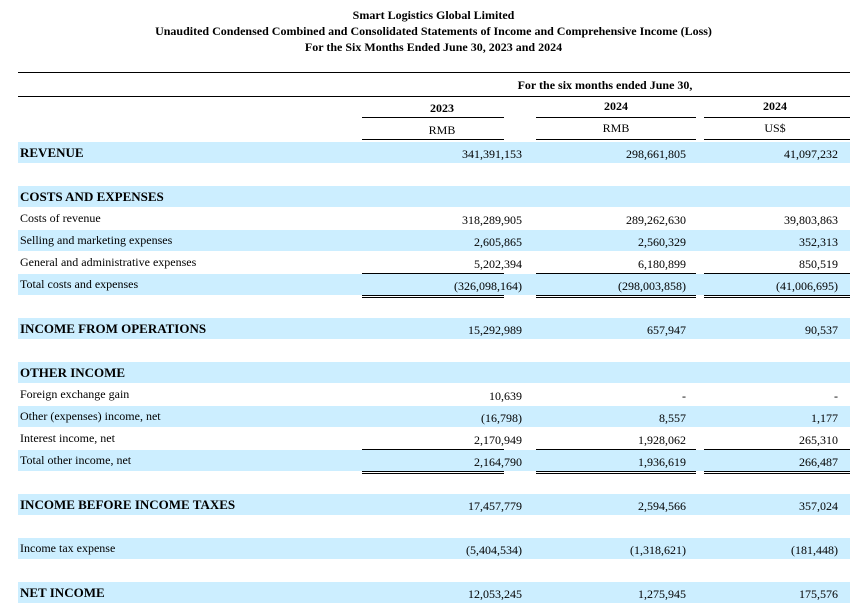  I want to click on row-label: Total other income, net, so click(76, 460).